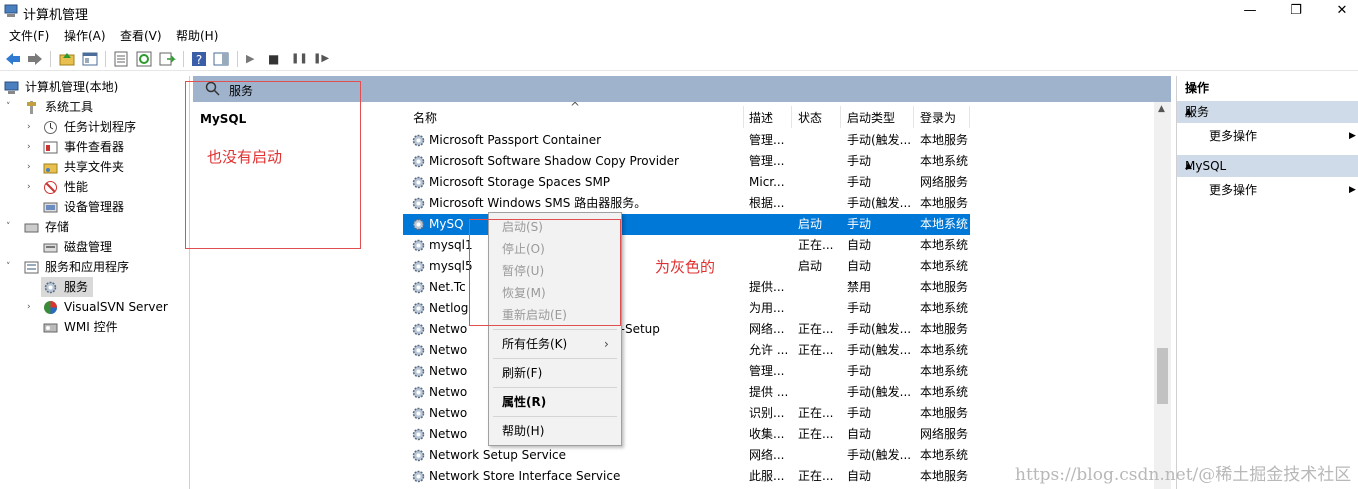 Image resolution: width=1358 pixels, height=489 pixels. What do you see at coordinates (144, 59) in the screenshot?
I see `refresh-icon` at bounding box center [144, 59].